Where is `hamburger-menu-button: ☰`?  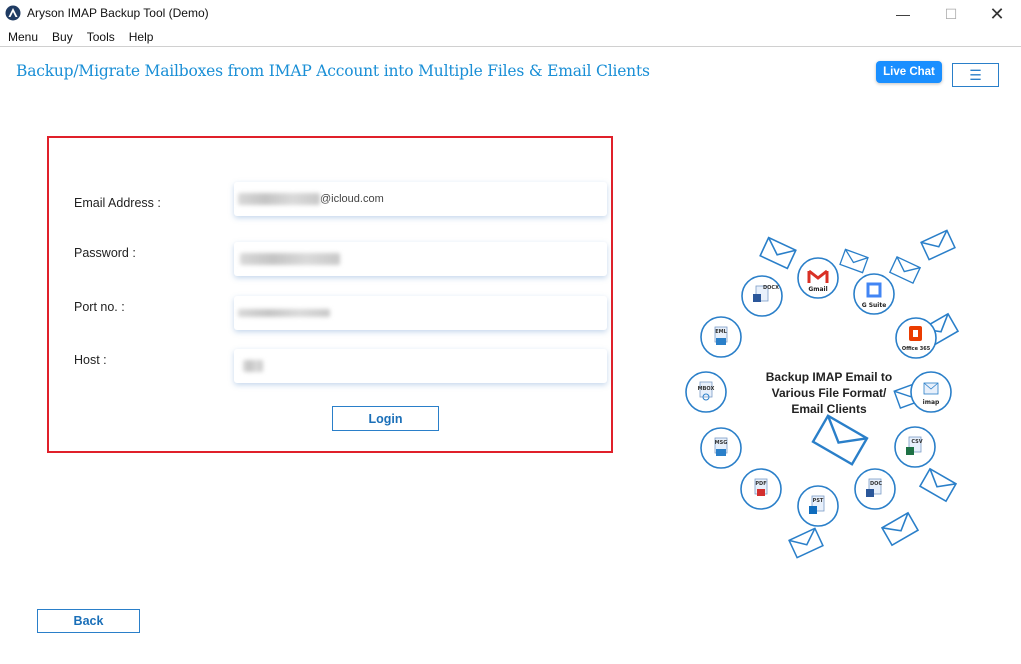 hamburger-menu-button: ☰ is located at coordinates (975, 75).